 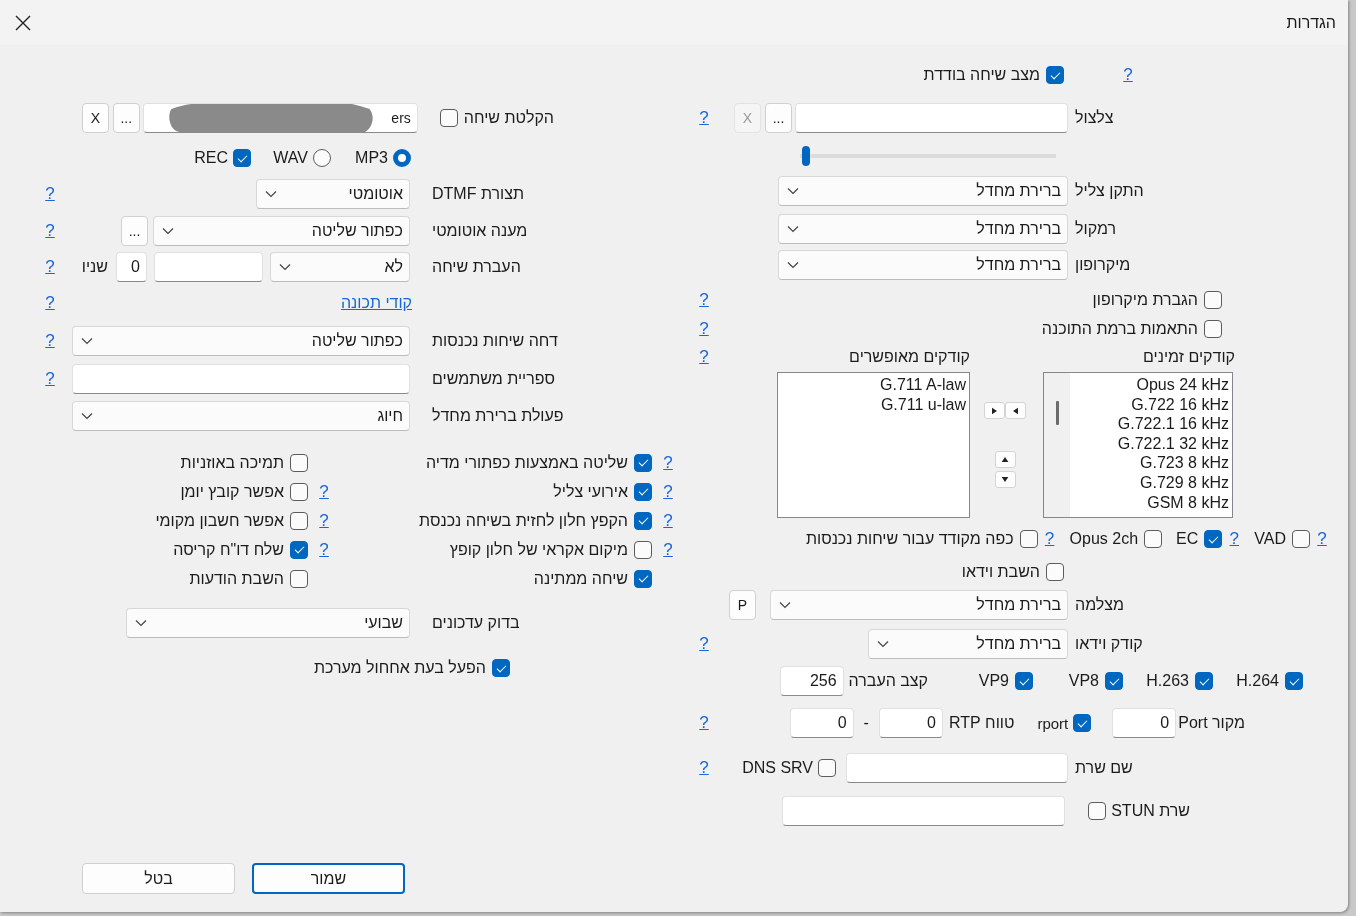 I want to click on dropdown: שבועי, so click(x=268, y=623).